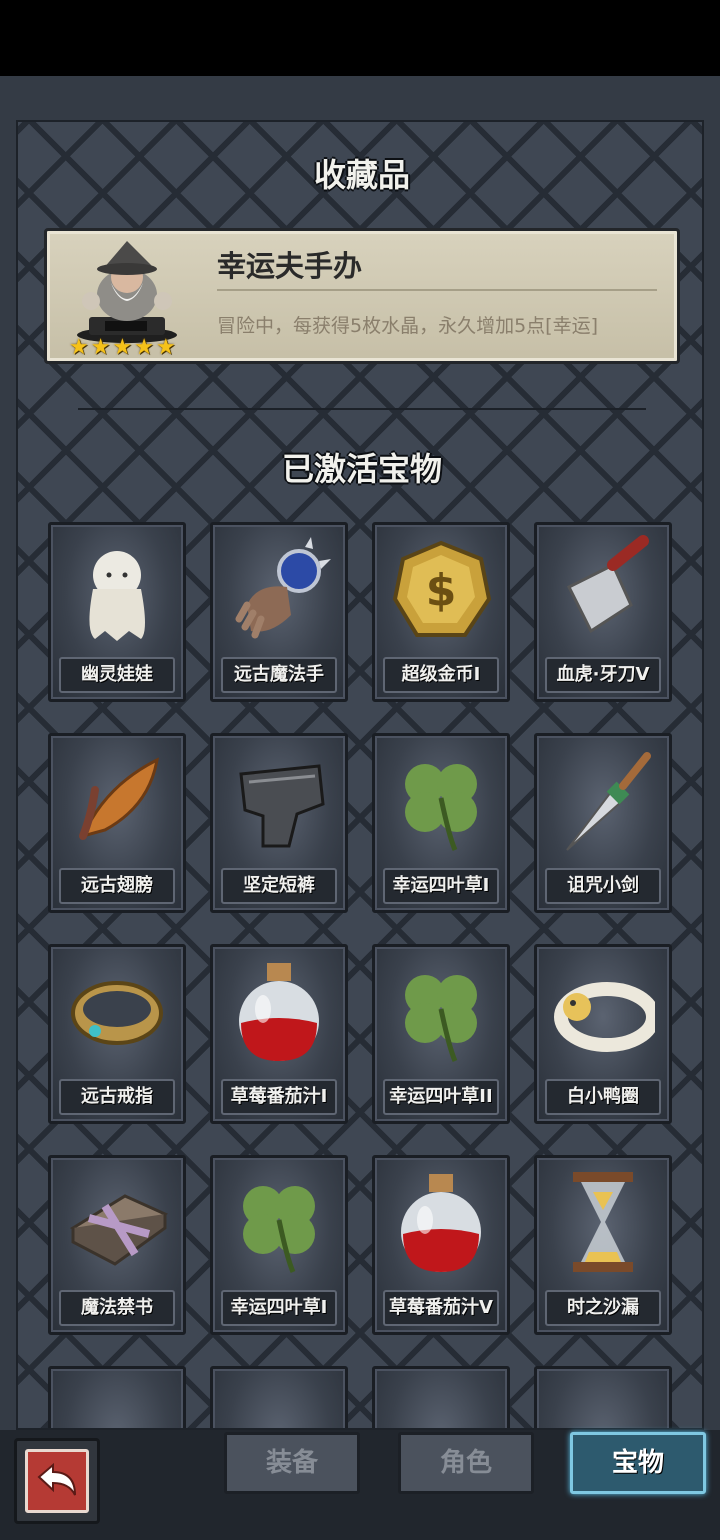 This screenshot has width=720, height=1540. Describe the element at coordinates (283, 588) in the screenshot. I see `magic-gauntlet-icon` at that location.